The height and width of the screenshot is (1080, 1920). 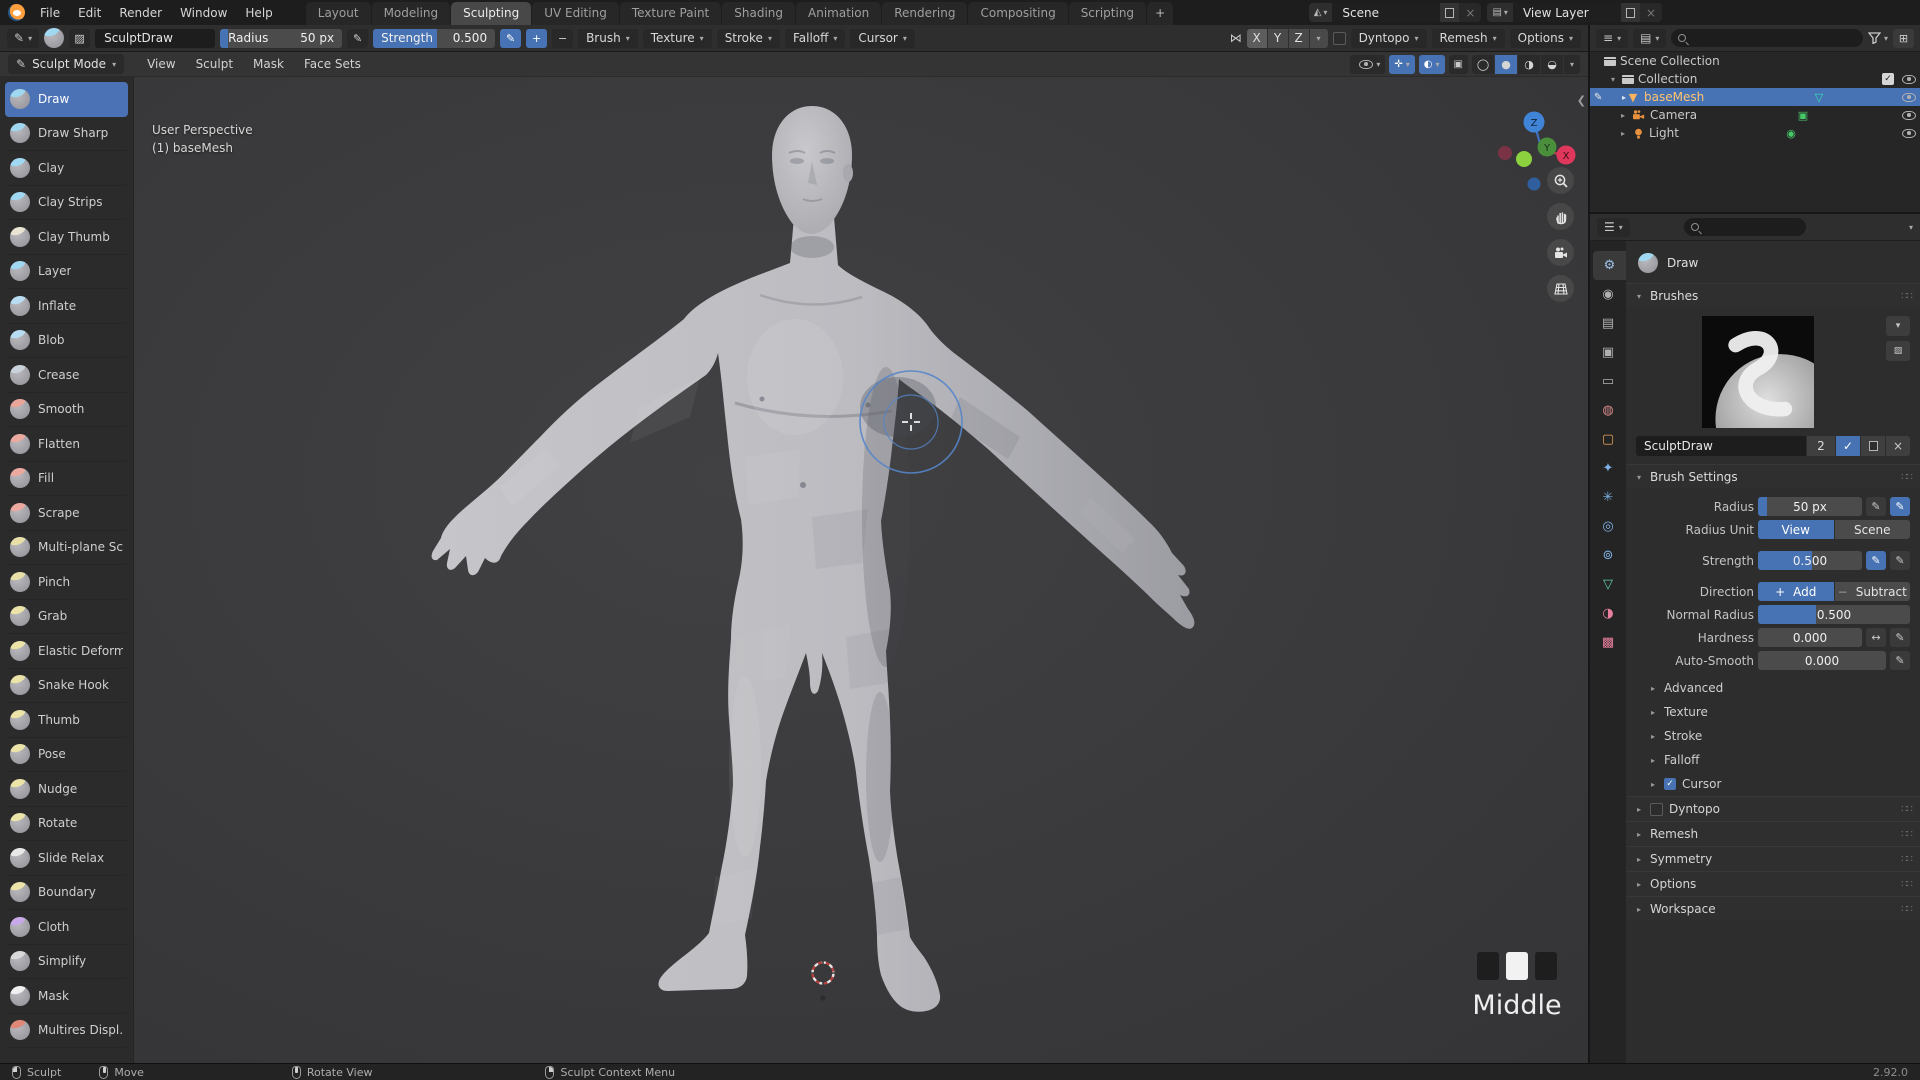 I want to click on pan-hand-button, so click(x=1560, y=216).